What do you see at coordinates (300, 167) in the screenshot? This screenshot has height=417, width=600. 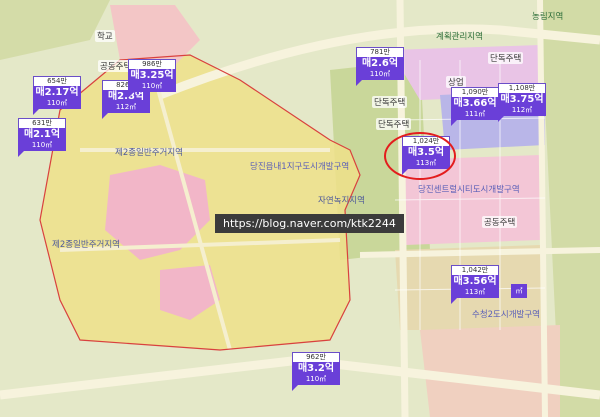 I see `label-dev-district: 당진읍내1지구도시개발구역` at bounding box center [300, 167].